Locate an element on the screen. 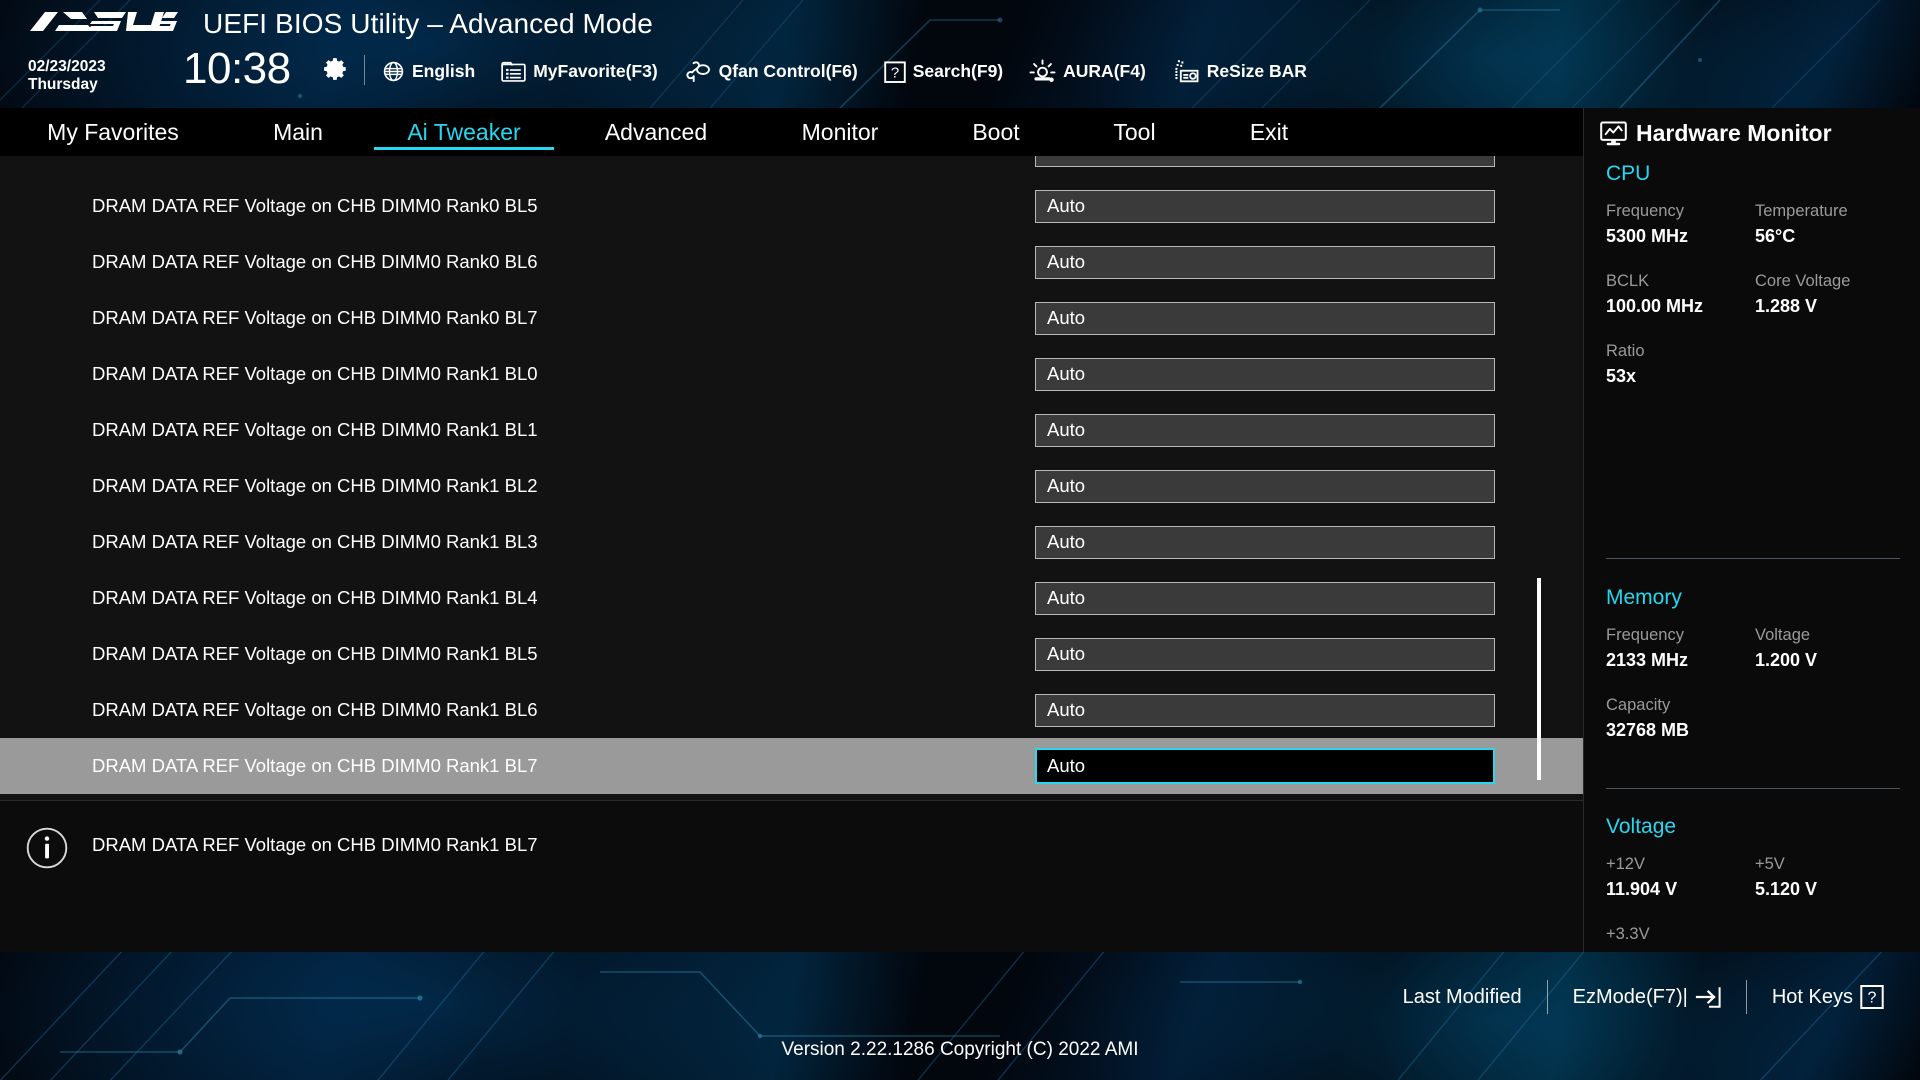 Image resolution: width=1920 pixels, height=1080 pixels. hwmon-section-title: CPU is located at coordinates (1628, 173).